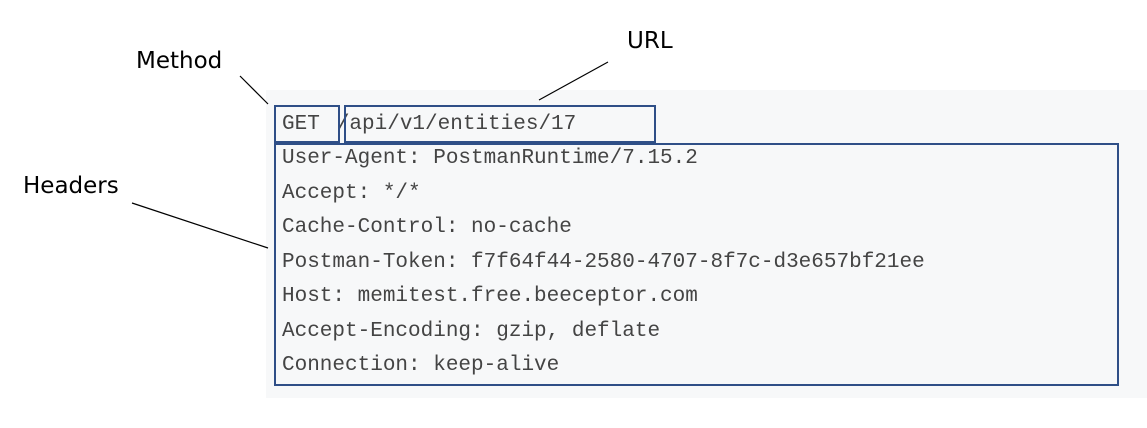 This screenshot has height=428, width=1147. What do you see at coordinates (573, 81) in the screenshot?
I see `url-leader-line` at bounding box center [573, 81].